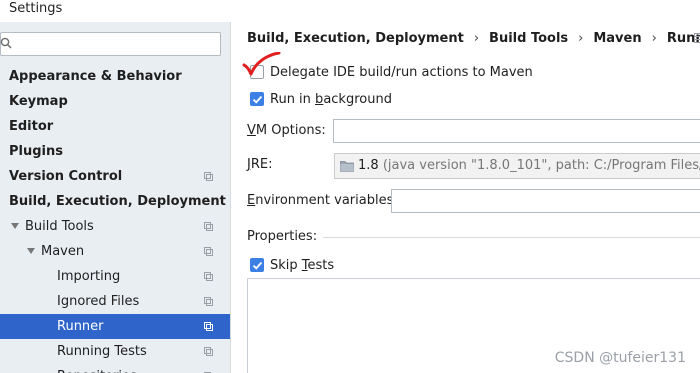  I want to click on sidebar-item: Plugins, so click(115, 151).